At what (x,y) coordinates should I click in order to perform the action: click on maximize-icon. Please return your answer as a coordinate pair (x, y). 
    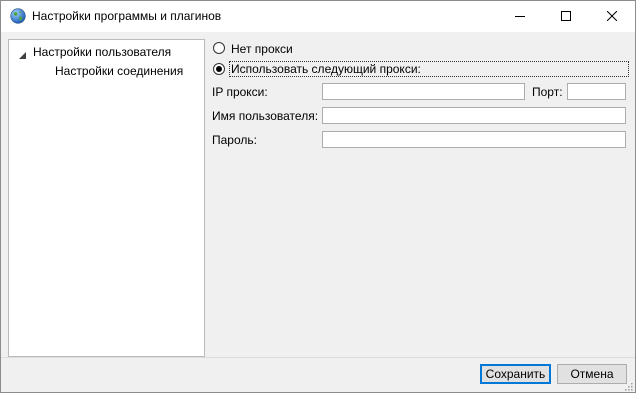
    Looking at the image, I should click on (566, 17).